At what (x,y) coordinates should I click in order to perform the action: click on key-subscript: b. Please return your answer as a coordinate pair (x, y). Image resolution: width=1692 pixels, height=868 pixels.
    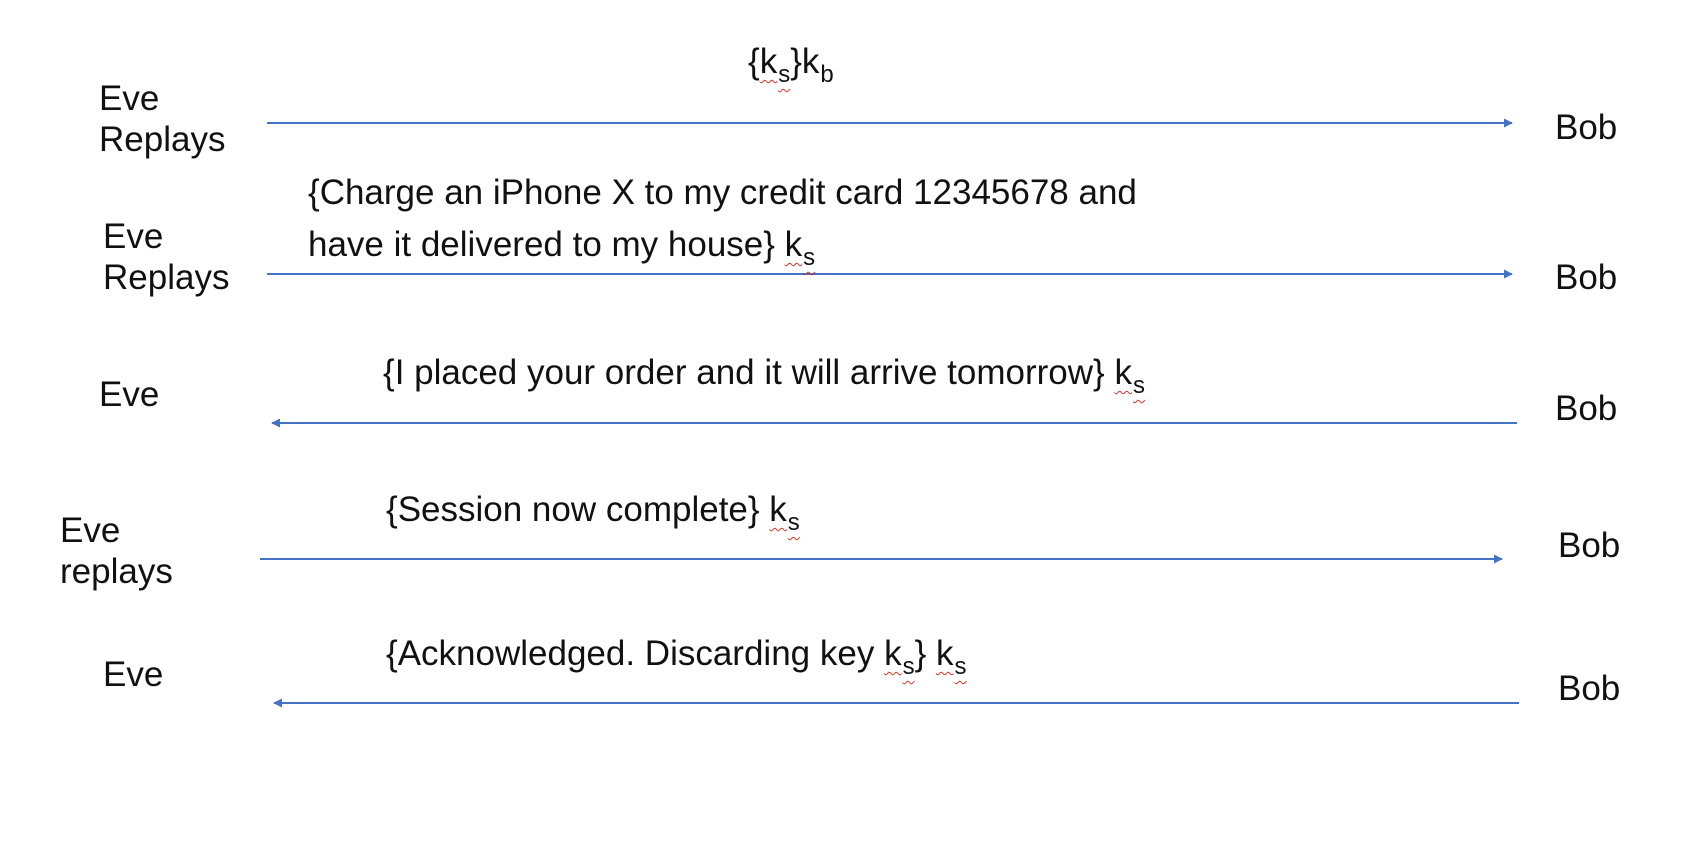
    Looking at the image, I should click on (827, 74).